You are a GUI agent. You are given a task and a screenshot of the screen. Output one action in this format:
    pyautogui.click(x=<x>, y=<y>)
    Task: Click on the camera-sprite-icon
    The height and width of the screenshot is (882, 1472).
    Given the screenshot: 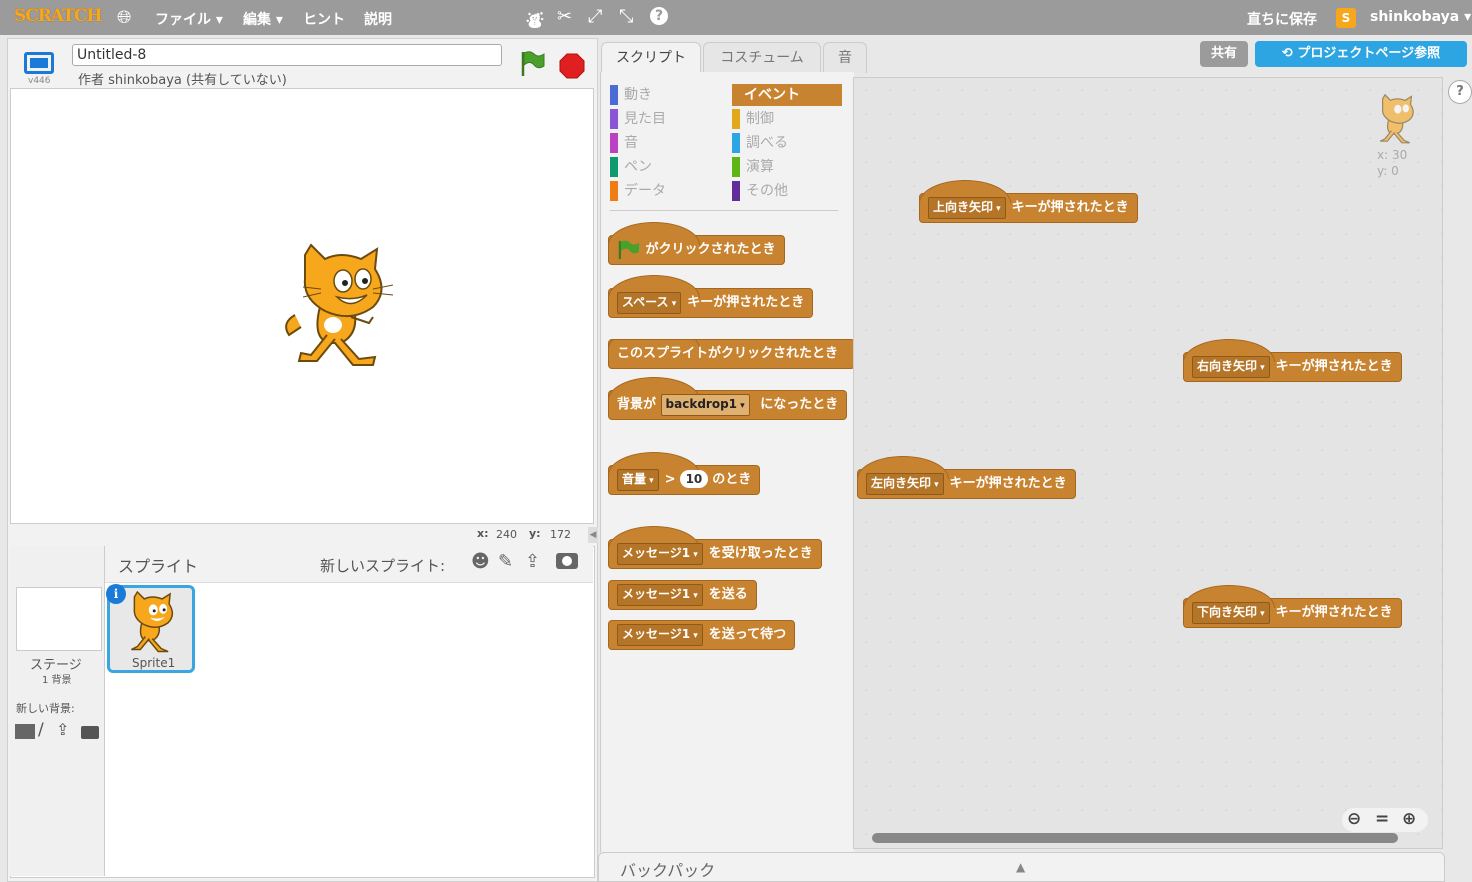 What is the action you would take?
    pyautogui.click(x=567, y=561)
    